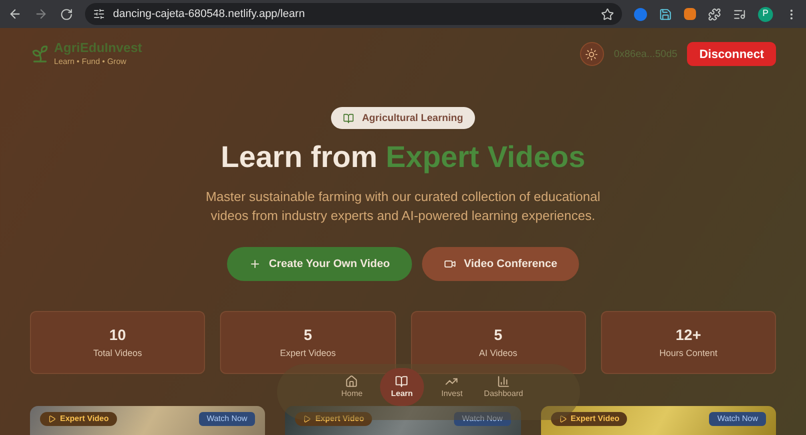  Describe the element at coordinates (607, 14) in the screenshot. I see `star-icon` at that location.